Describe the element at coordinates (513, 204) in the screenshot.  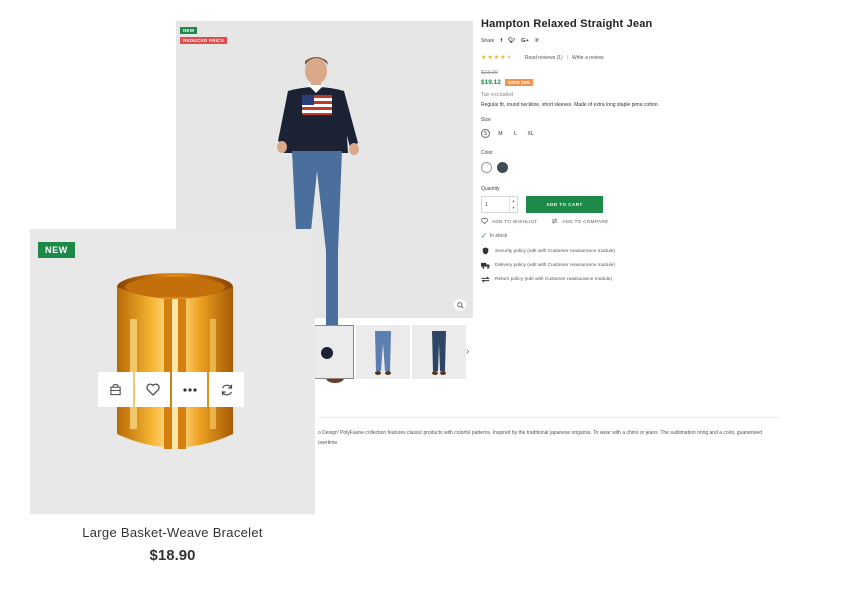
I see `quantity-arrows: ▲ ▼` at that location.